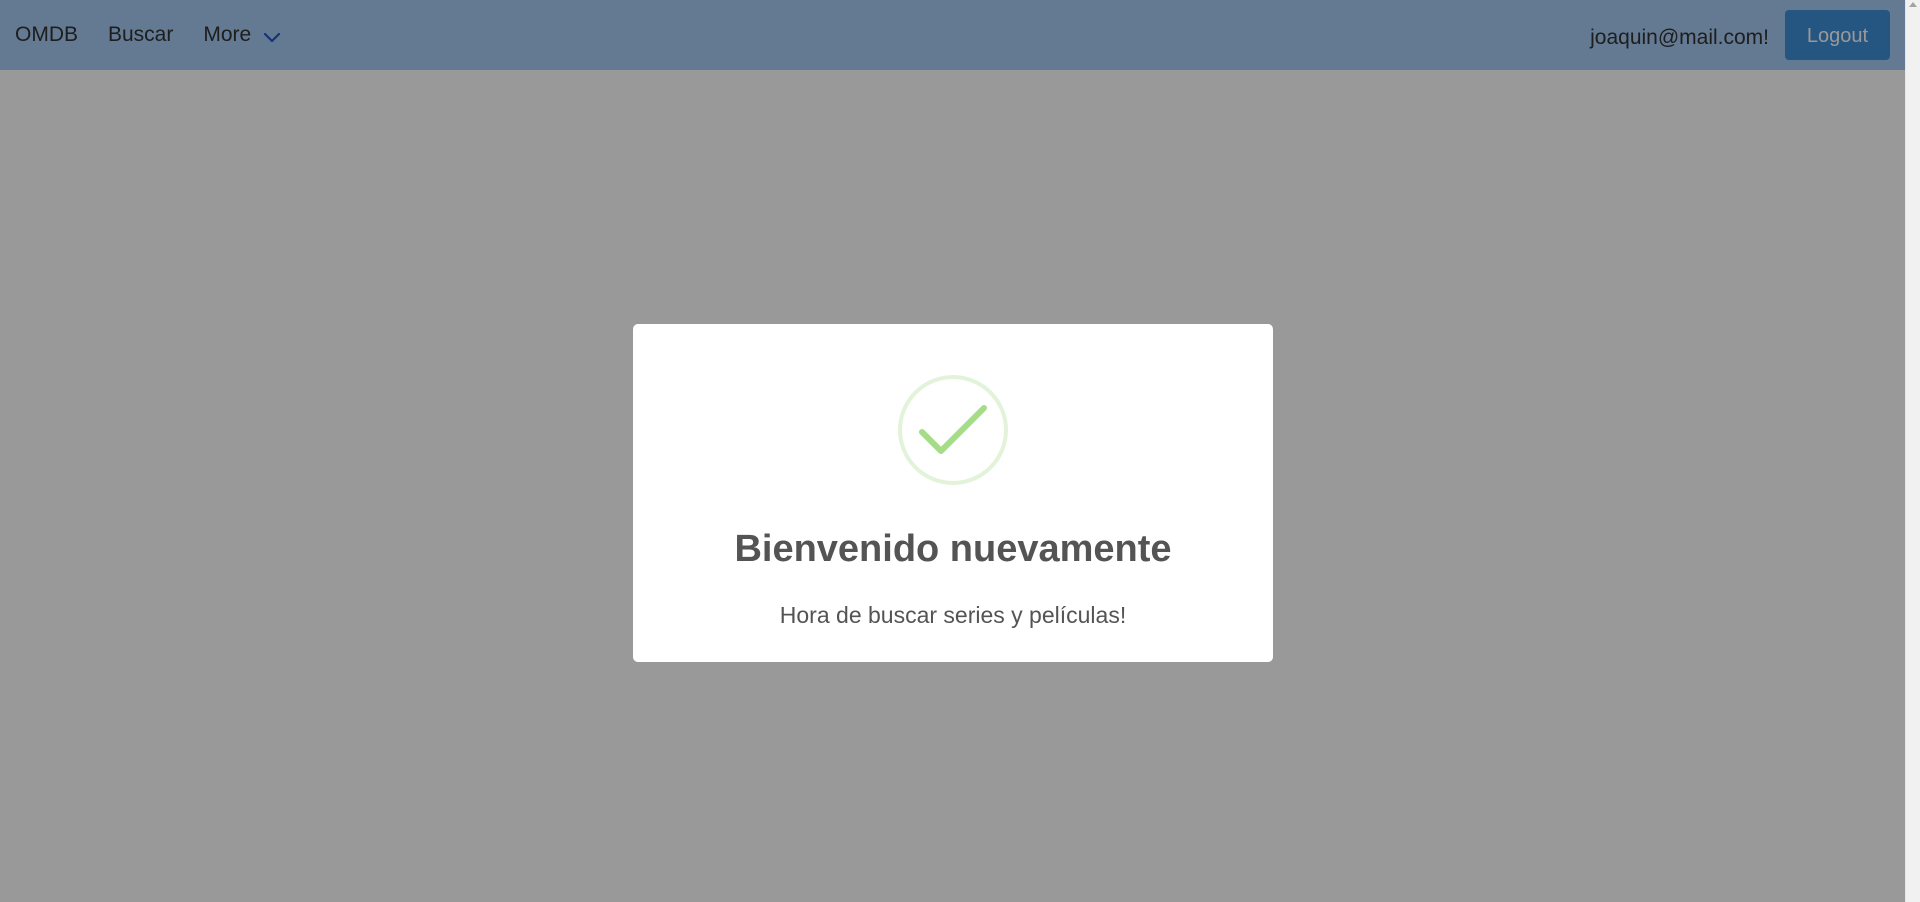 This screenshot has height=902, width=1920. Describe the element at coordinates (953, 615) in the screenshot. I see `modal-message: Hora de buscar series y películas!` at that location.